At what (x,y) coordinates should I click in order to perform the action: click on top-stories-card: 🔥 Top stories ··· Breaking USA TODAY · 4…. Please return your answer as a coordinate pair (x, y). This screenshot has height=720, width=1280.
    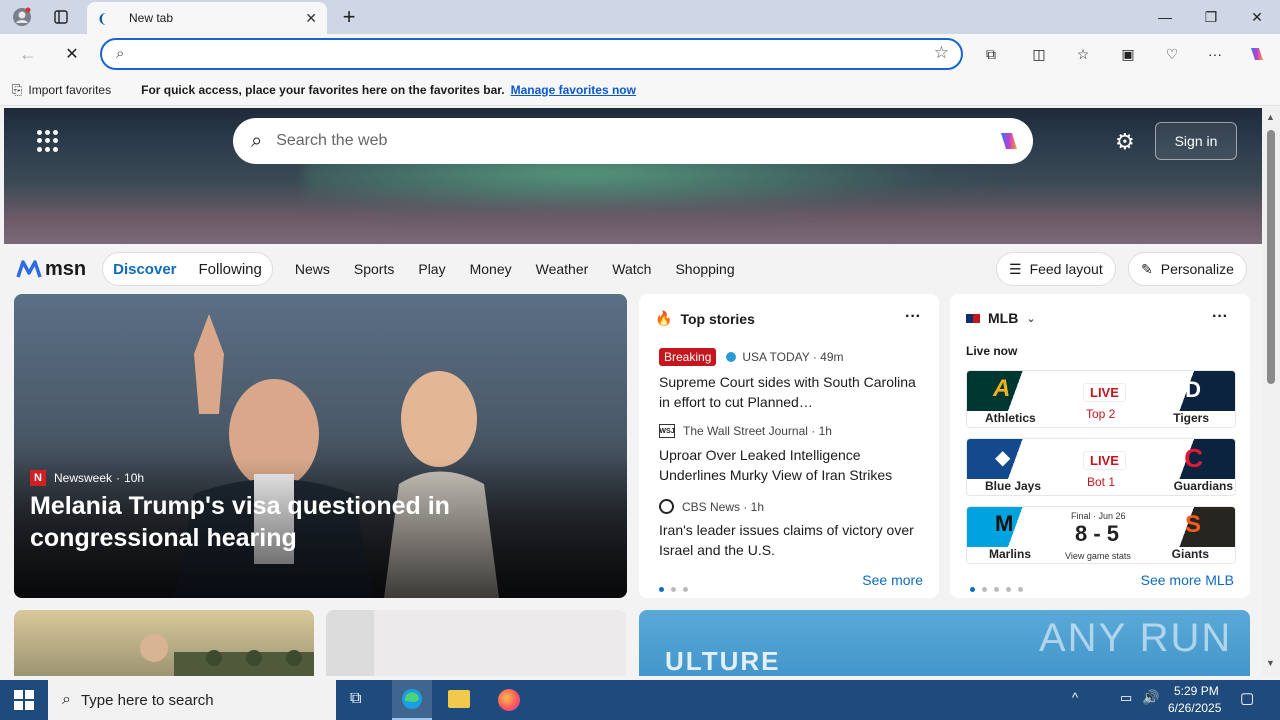
    Looking at the image, I should click on (789, 446).